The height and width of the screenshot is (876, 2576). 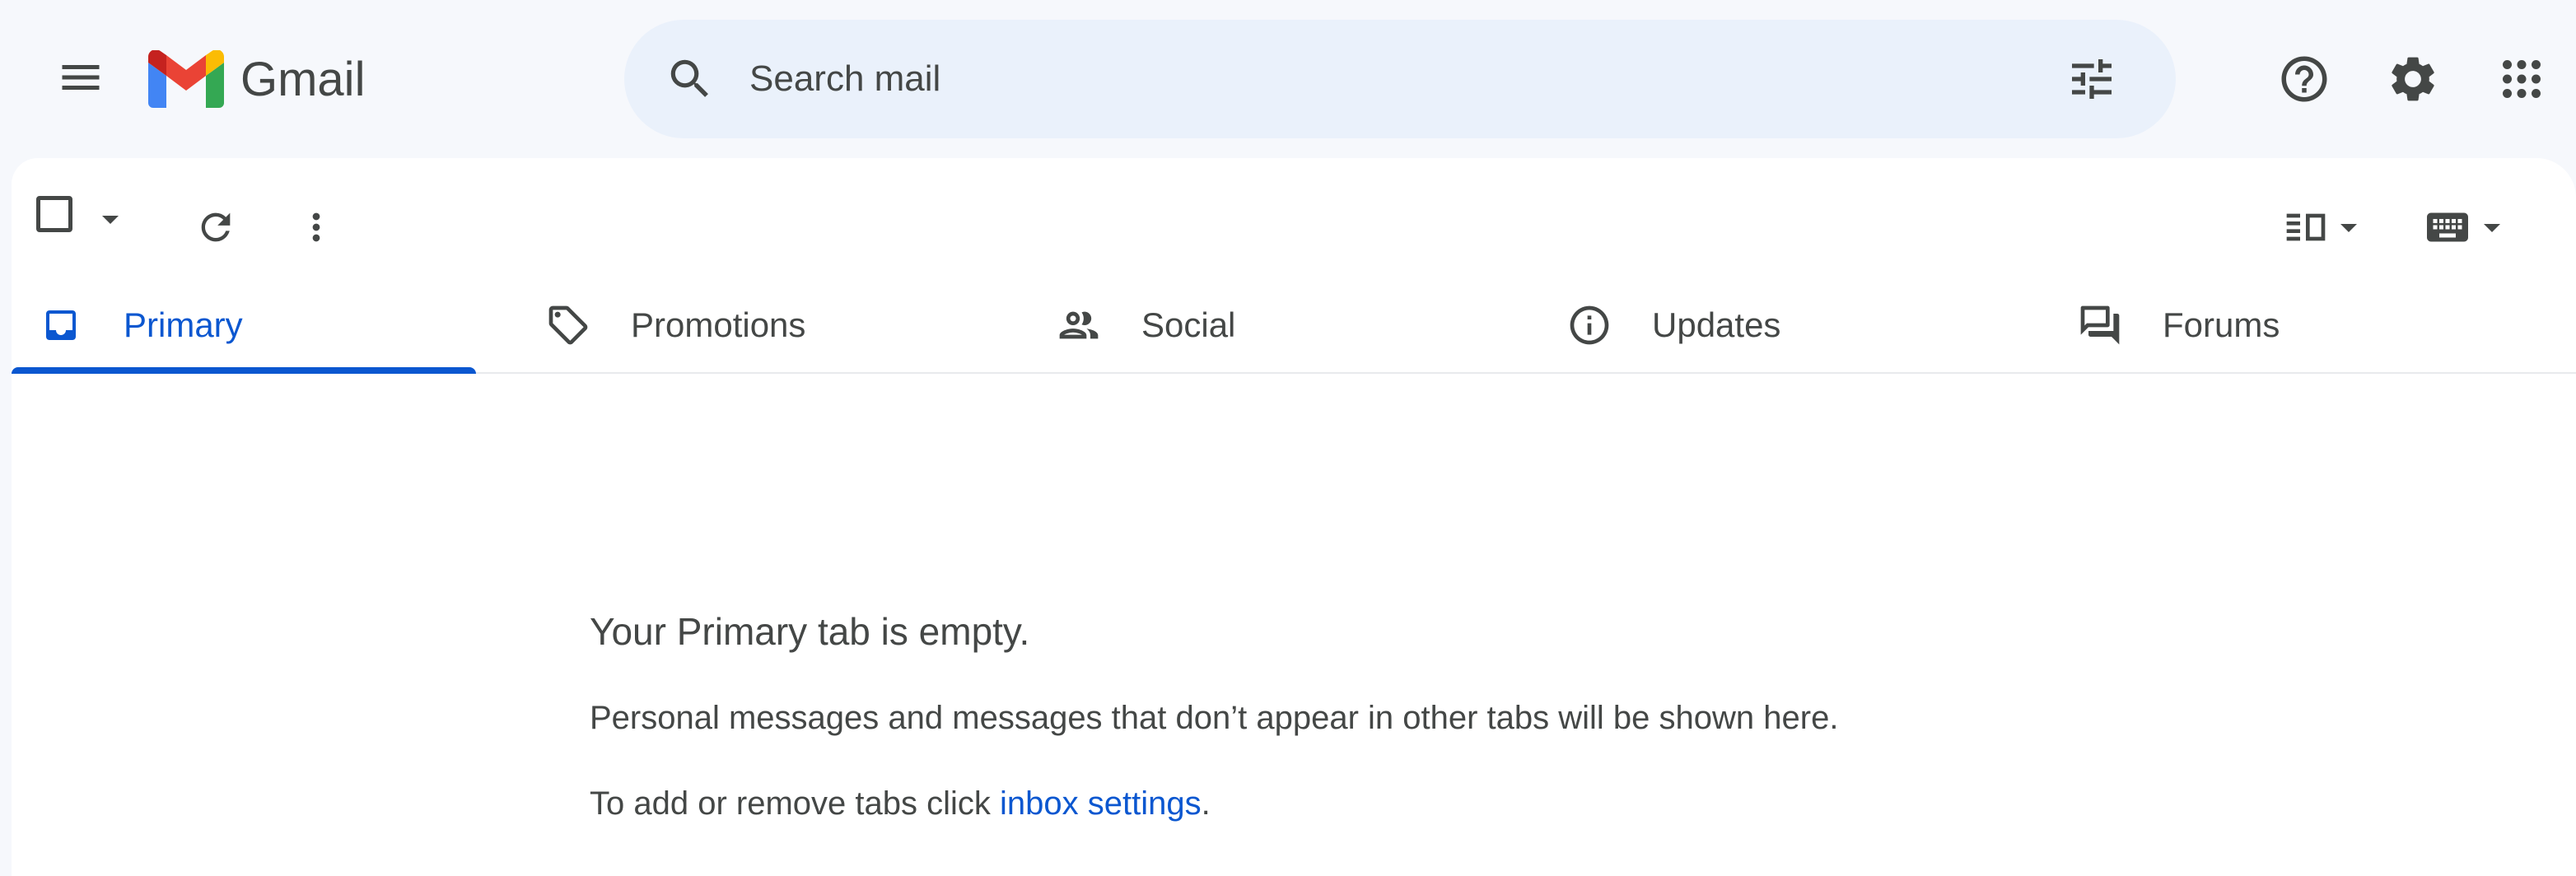 What do you see at coordinates (244, 371) in the screenshot?
I see `active-tab-indicator` at bounding box center [244, 371].